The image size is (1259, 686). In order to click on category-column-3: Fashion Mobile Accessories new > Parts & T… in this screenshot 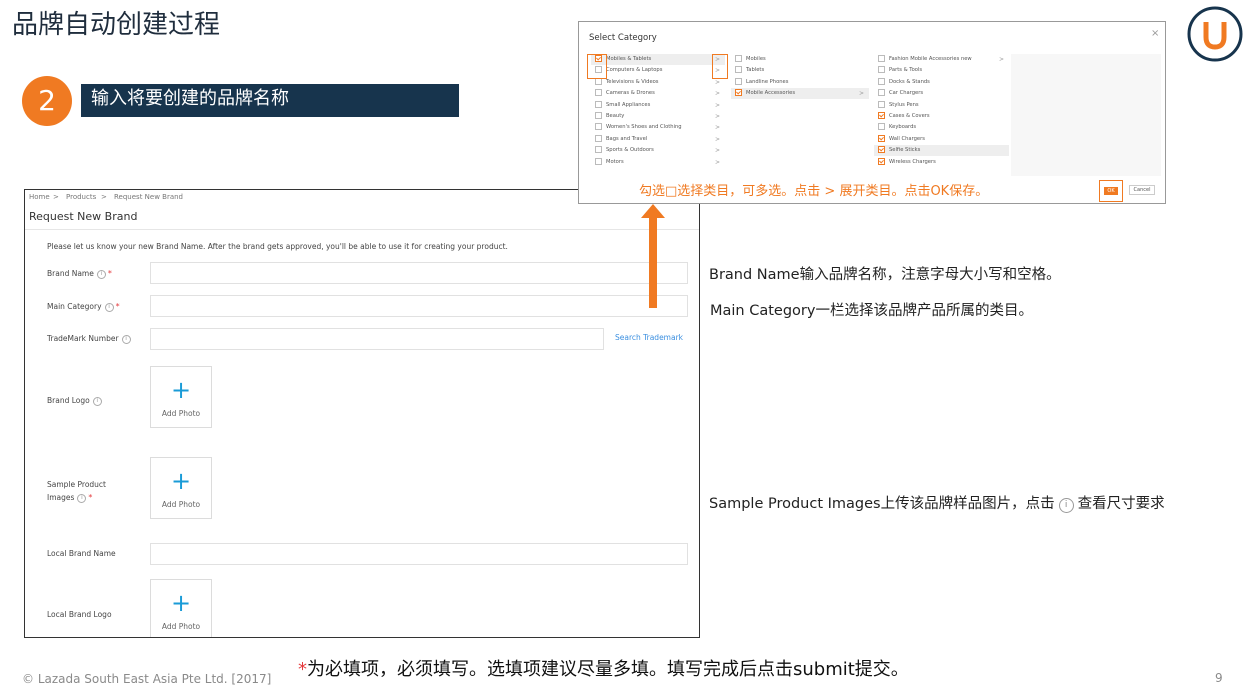, I will do `click(941, 115)`.